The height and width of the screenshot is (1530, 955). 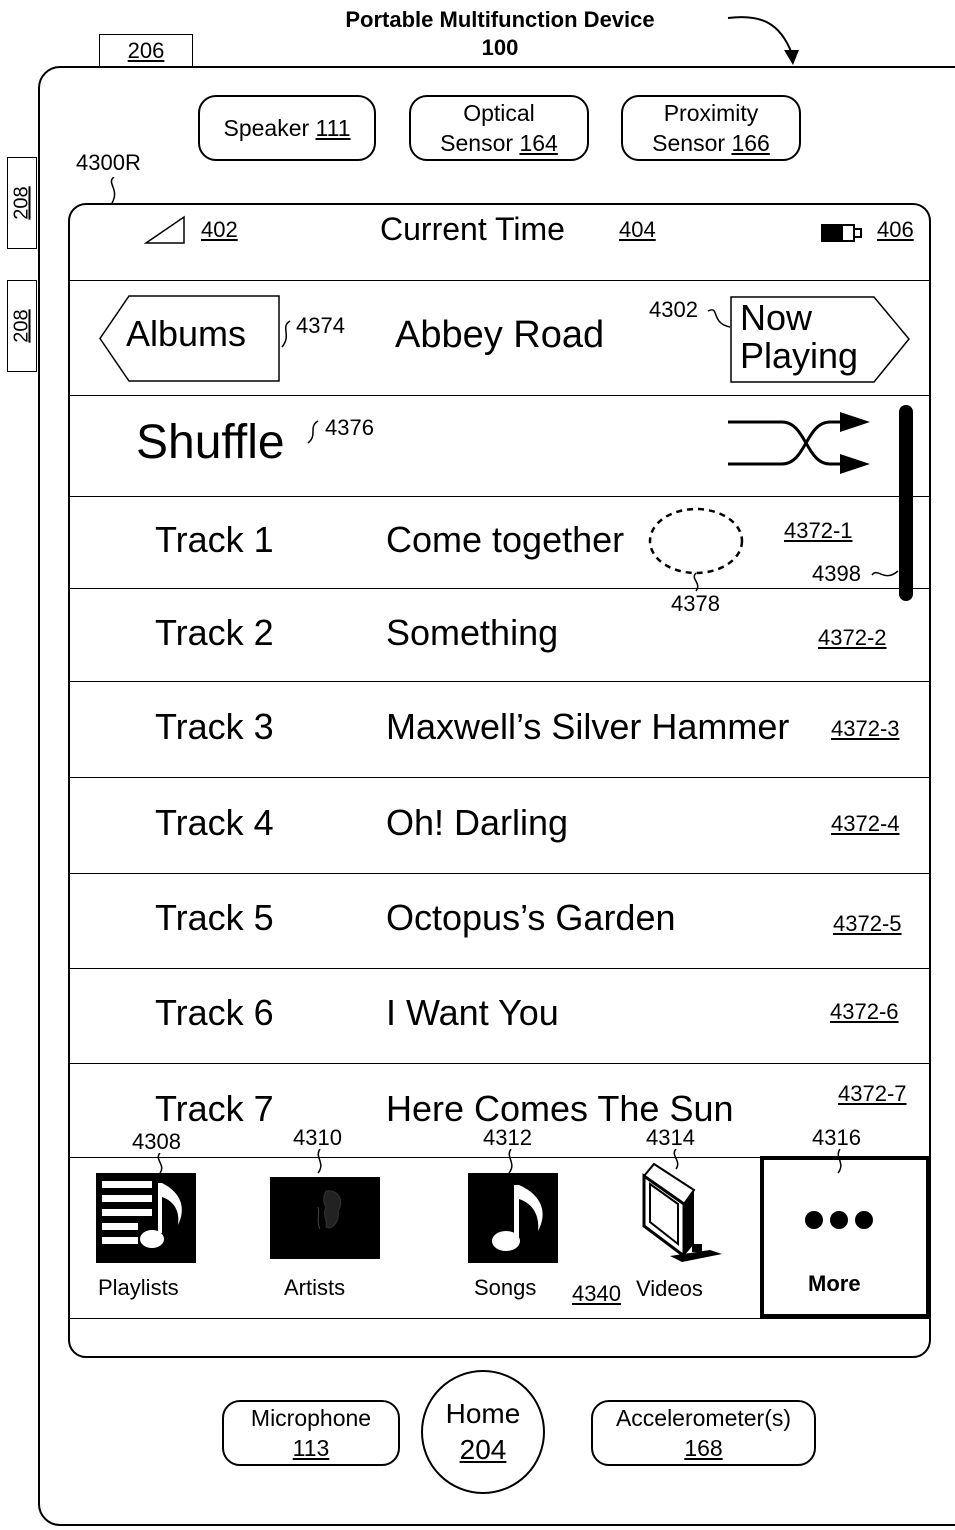 I want to click on track-title: Something, so click(x=472, y=632).